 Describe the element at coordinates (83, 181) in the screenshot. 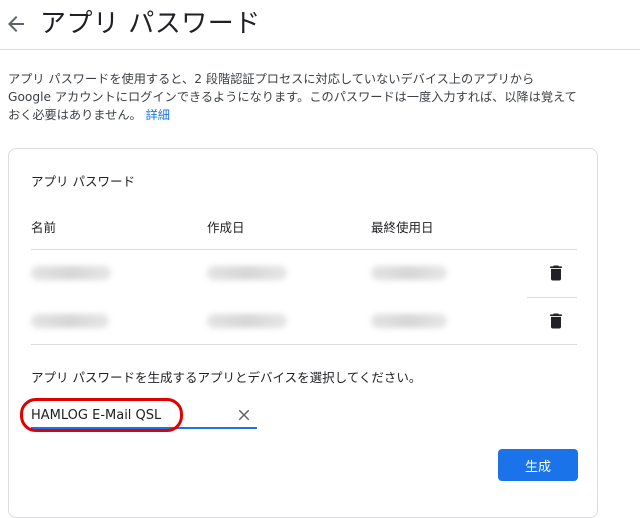

I see `card-title: アプリ パスワード` at that location.